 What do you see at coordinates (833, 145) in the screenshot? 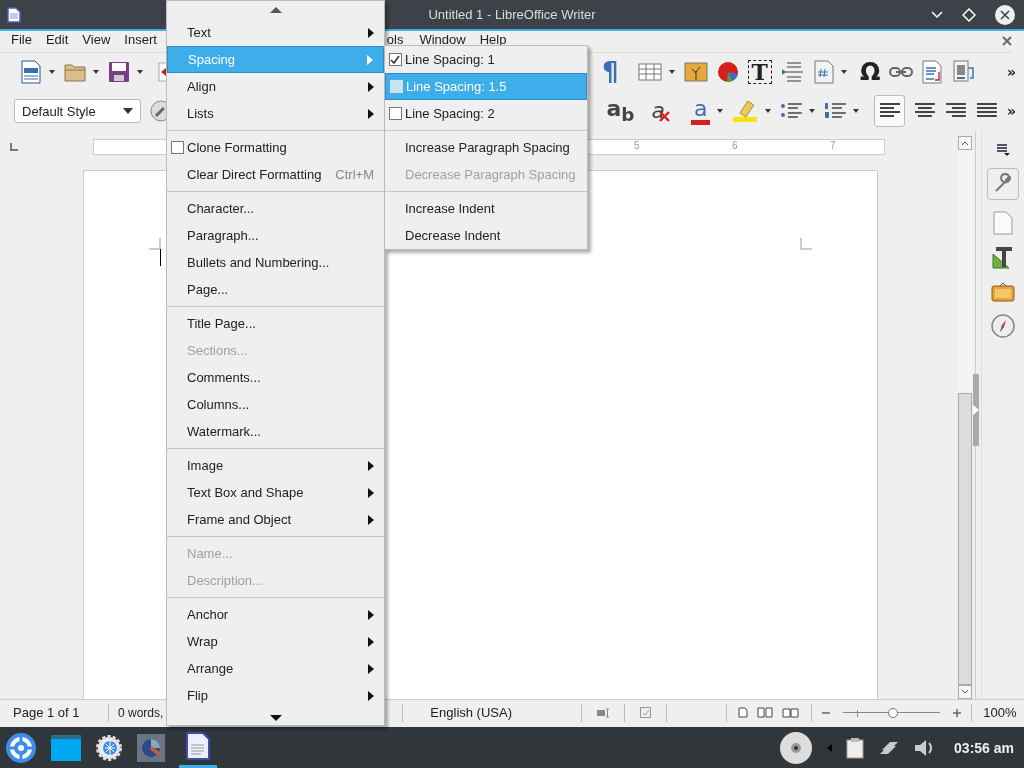
I see `ruler-number: 7` at bounding box center [833, 145].